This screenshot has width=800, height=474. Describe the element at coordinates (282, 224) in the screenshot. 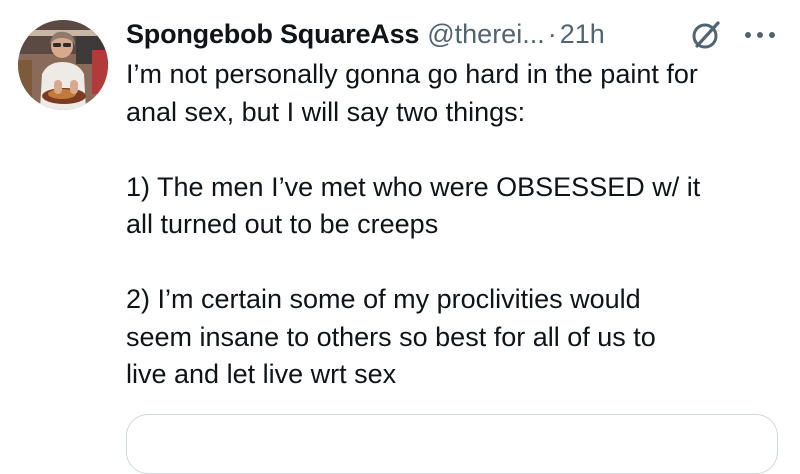

I see `tweet-text-line: all turned out to be creeps` at that location.